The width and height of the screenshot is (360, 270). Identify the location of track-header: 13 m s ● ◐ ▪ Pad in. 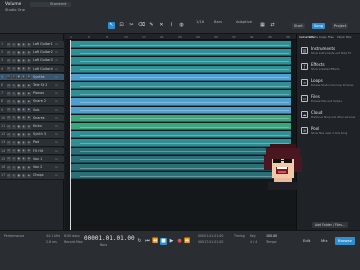
(32, 143).